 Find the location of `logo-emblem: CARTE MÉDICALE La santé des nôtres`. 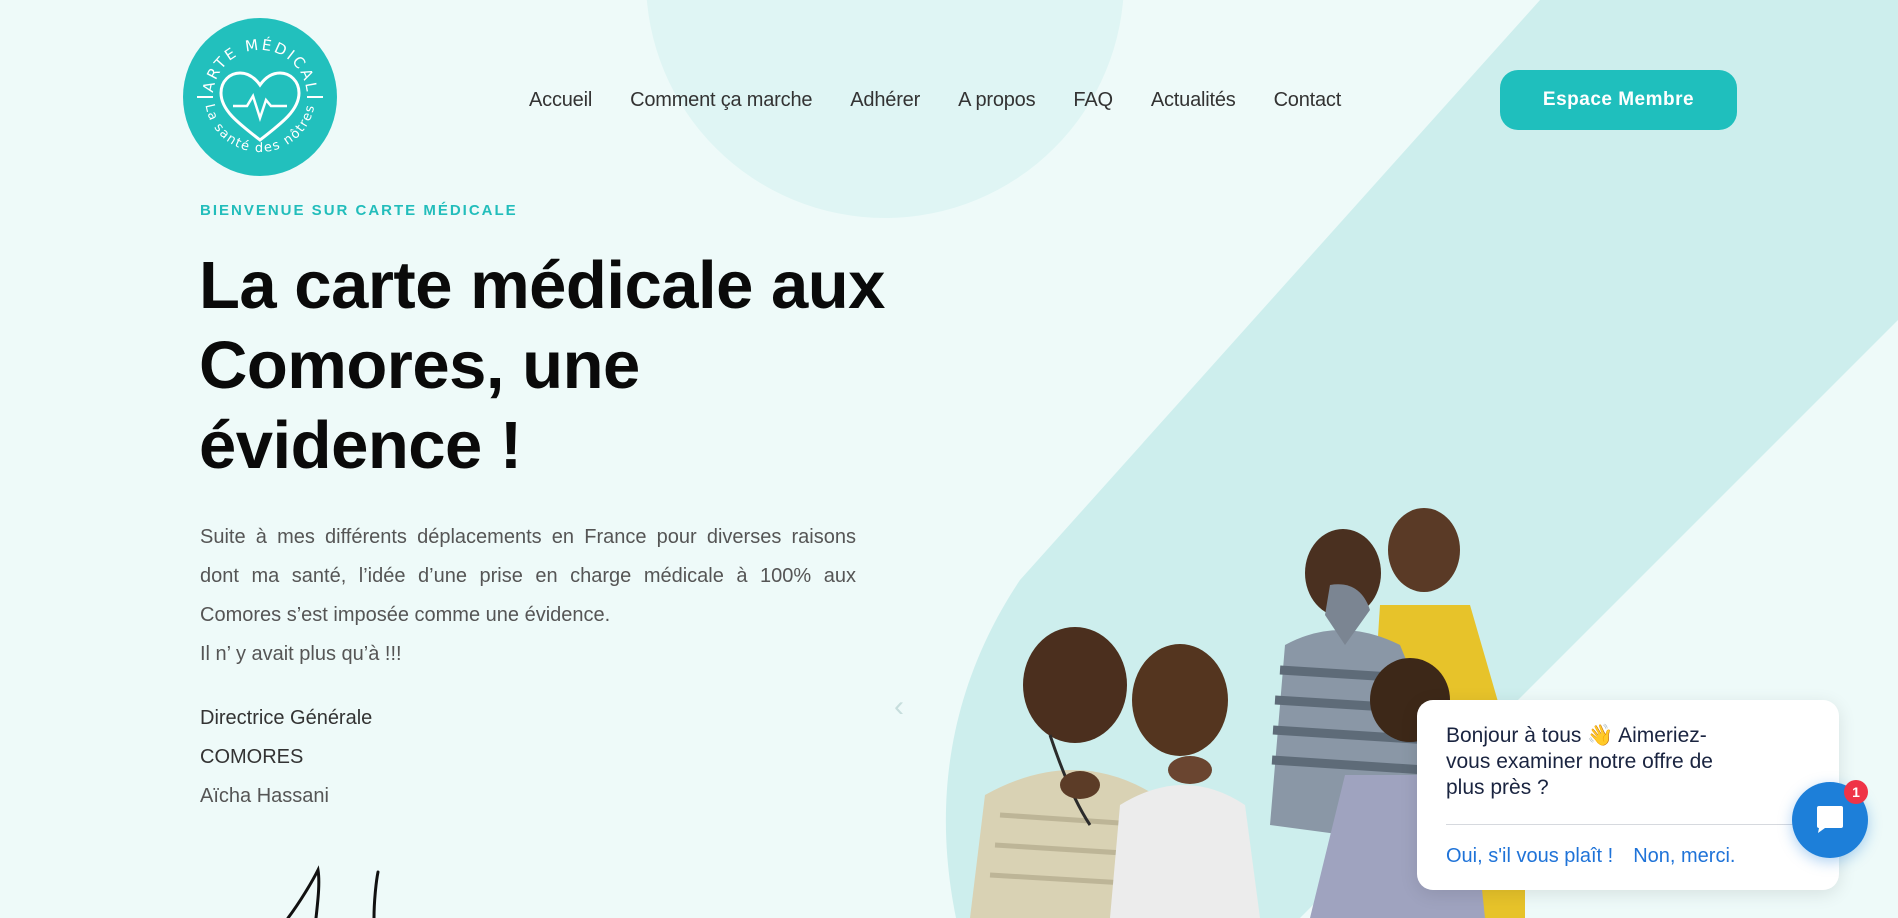

logo-emblem: CARTE MÉDICALE La santé des nôtres is located at coordinates (250, 80).